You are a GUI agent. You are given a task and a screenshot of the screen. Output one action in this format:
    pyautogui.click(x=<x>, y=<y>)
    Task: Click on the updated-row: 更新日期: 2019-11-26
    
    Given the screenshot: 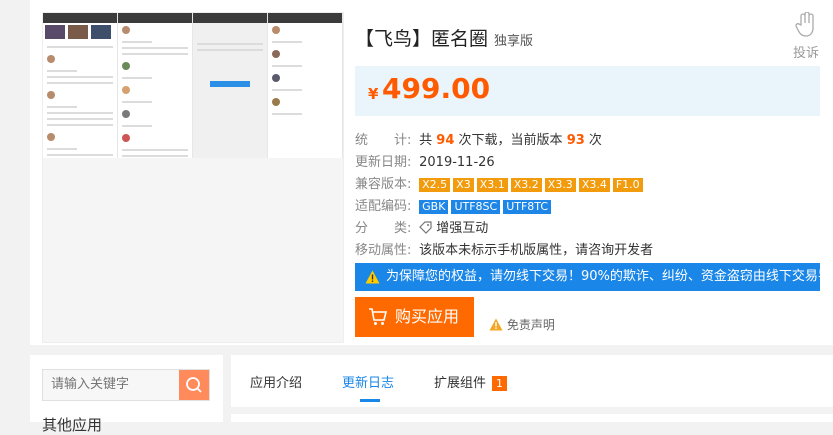 What is the action you would take?
    pyautogui.click(x=425, y=163)
    